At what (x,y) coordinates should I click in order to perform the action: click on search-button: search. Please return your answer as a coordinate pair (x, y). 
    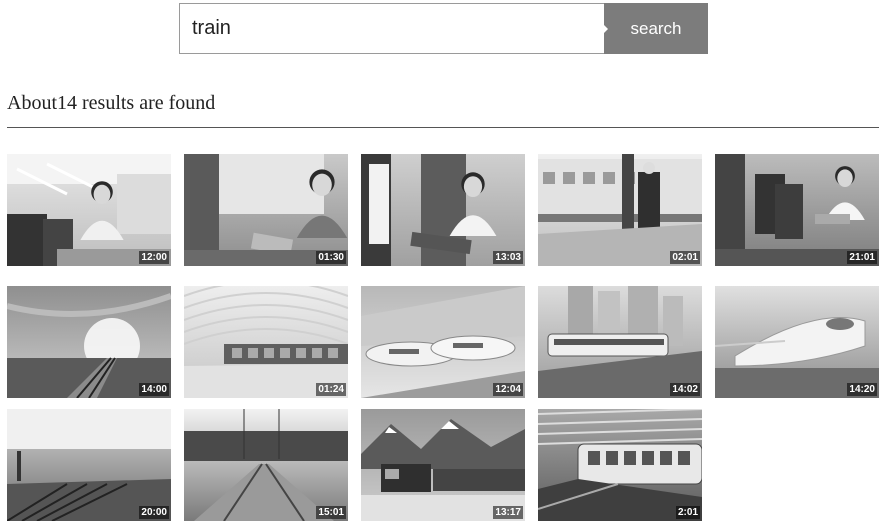
    Looking at the image, I should click on (655, 28).